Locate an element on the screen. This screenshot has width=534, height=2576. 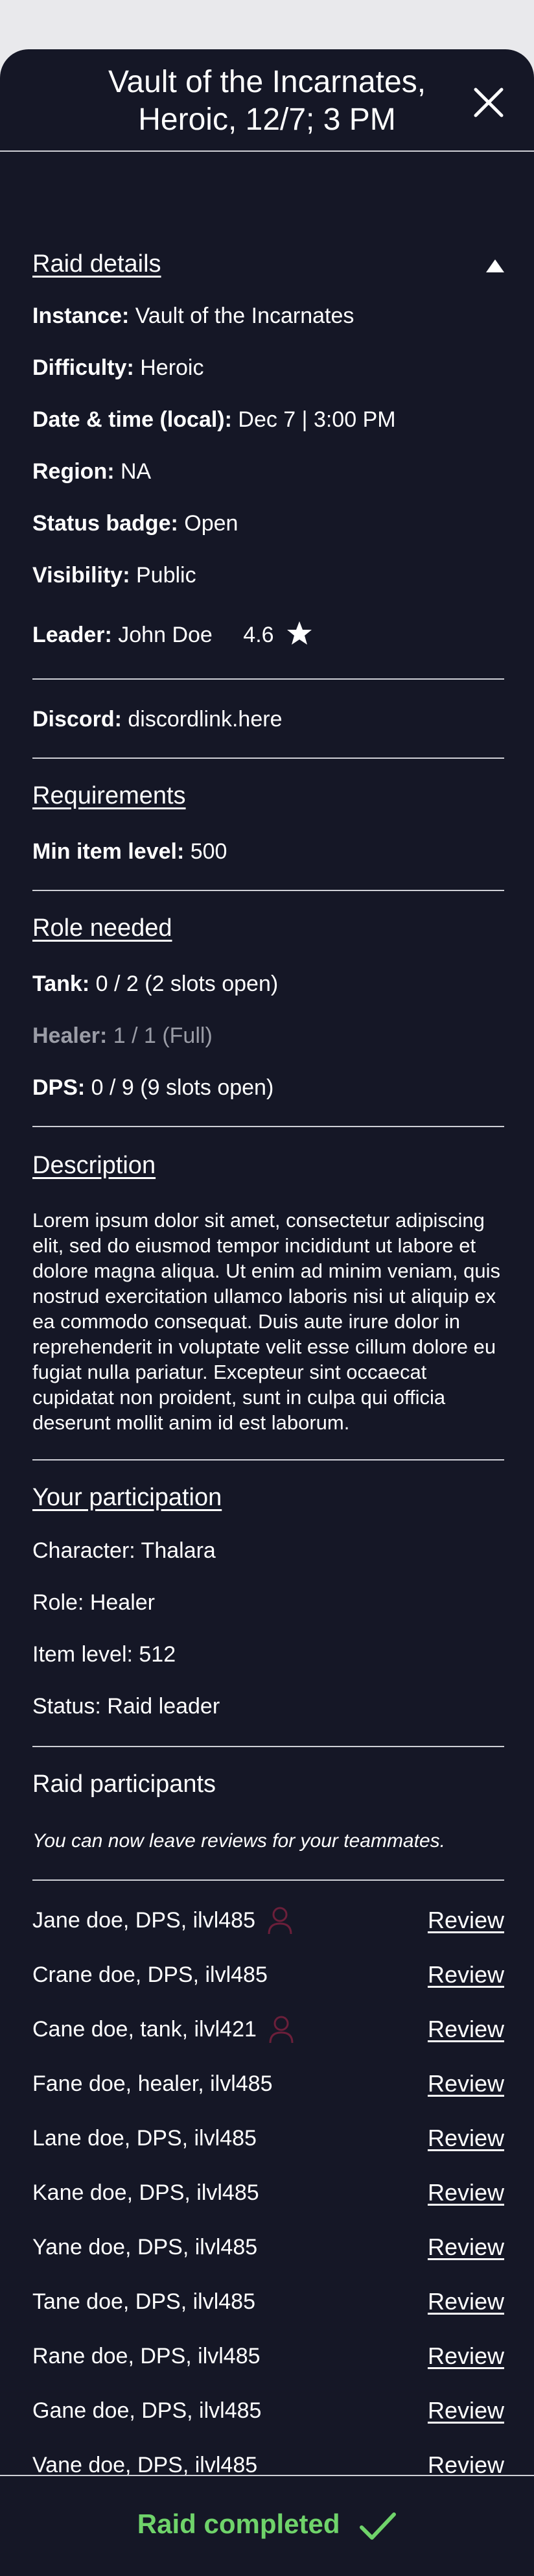
roles-heading: Role needed is located at coordinates (102, 928).